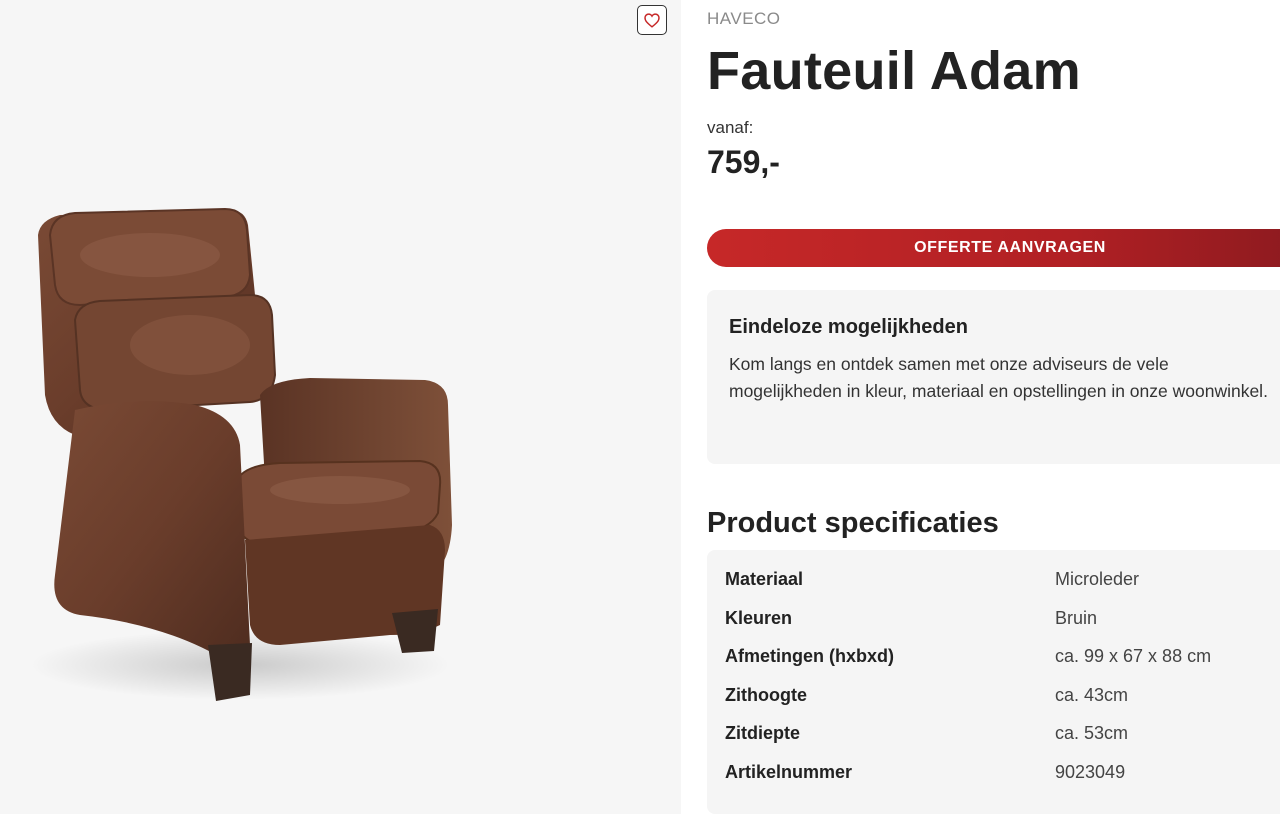 Image resolution: width=1280 pixels, height=814 pixels. What do you see at coordinates (730, 127) in the screenshot?
I see `price-label: vanaf:` at bounding box center [730, 127].